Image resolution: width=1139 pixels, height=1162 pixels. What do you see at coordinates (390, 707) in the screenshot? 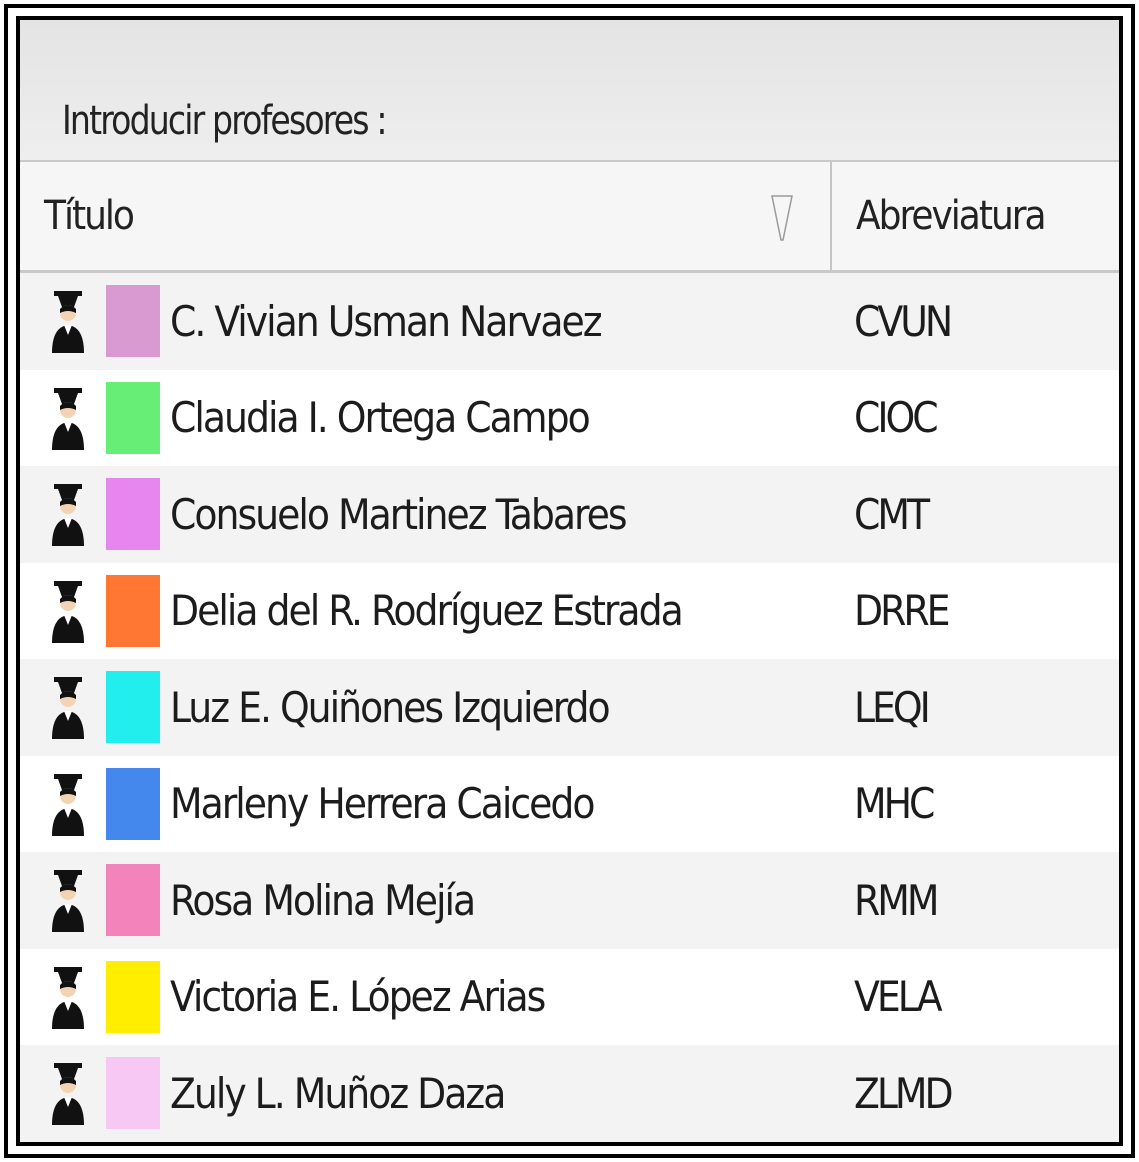
I see `teacher-name: Luz E. Quiñones Izquierdo` at bounding box center [390, 707].